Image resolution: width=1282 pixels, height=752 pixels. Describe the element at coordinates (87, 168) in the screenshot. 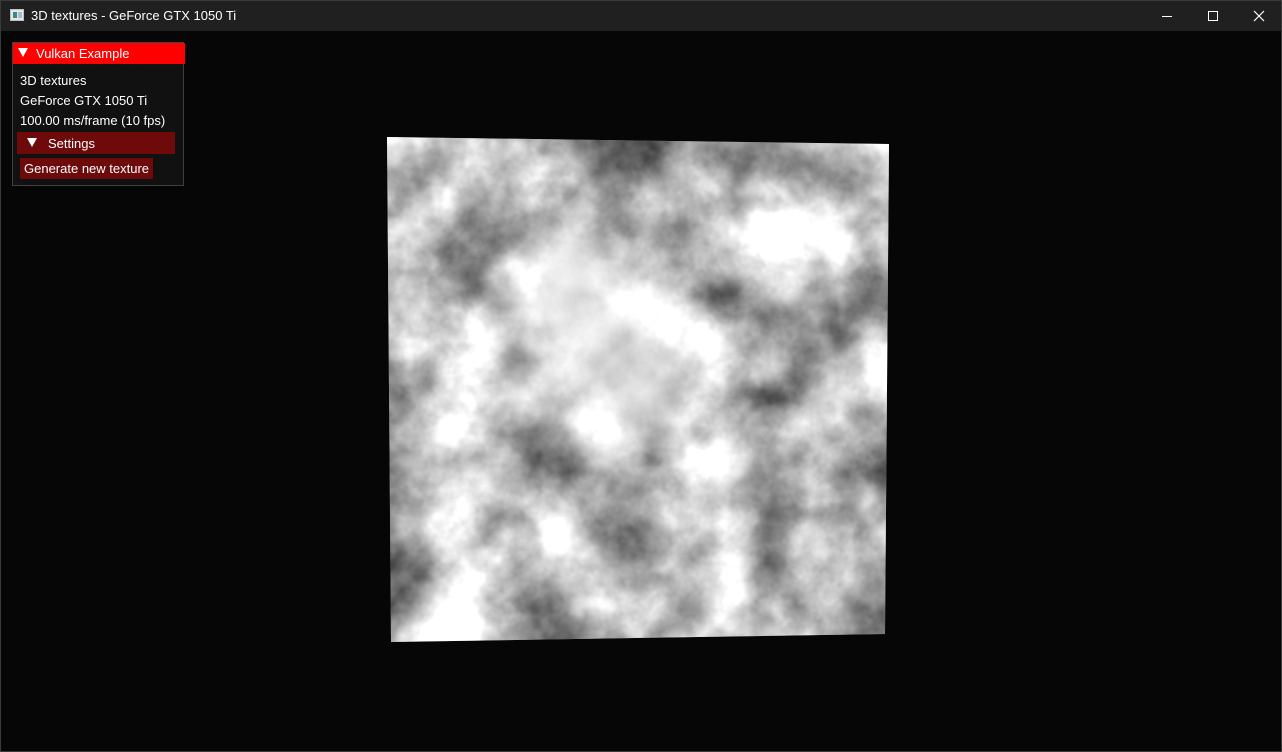

I see `generate-texture-button: Generate new texture` at that location.